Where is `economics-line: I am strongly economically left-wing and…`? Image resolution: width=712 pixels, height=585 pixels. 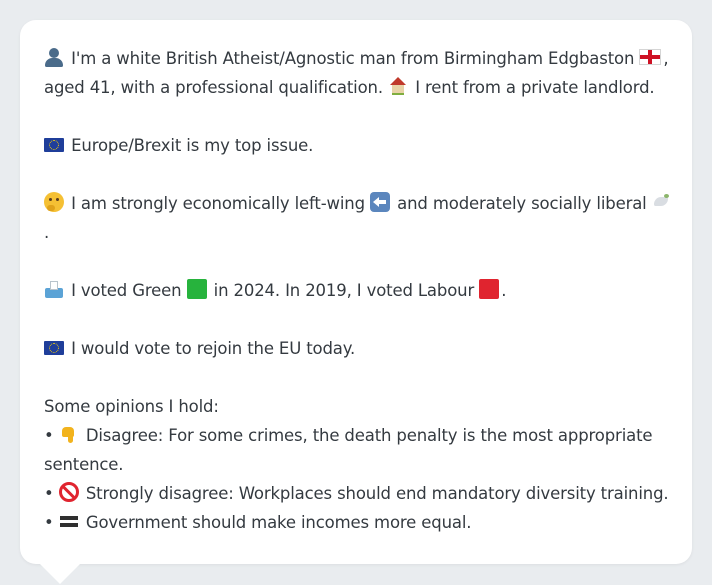
economics-line: I am strongly economically left-wing and… is located at coordinates (359, 218).